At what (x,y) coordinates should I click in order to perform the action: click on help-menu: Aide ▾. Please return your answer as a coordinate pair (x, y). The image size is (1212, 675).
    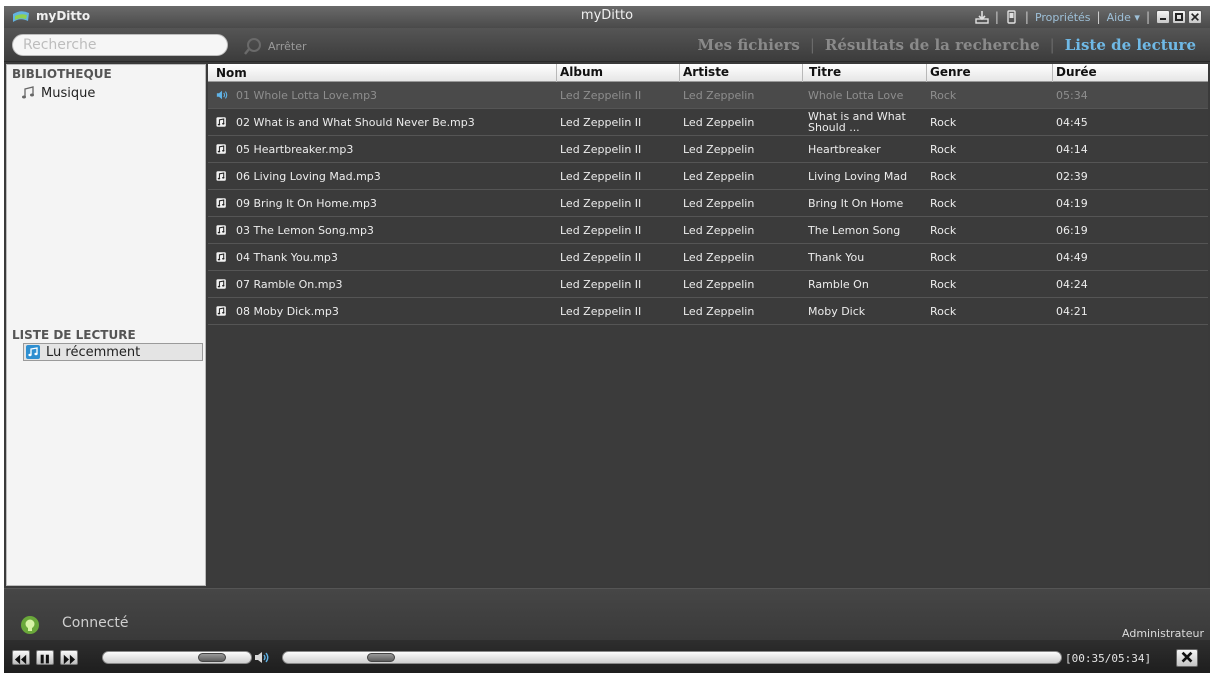
    Looking at the image, I should click on (1123, 17).